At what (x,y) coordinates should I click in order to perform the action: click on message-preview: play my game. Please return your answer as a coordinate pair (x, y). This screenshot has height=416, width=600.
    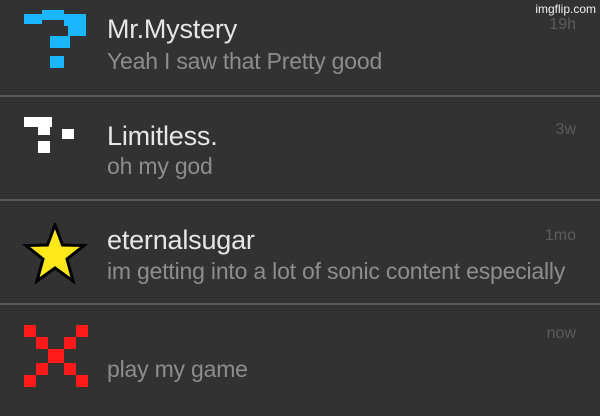
    Looking at the image, I should click on (177, 369).